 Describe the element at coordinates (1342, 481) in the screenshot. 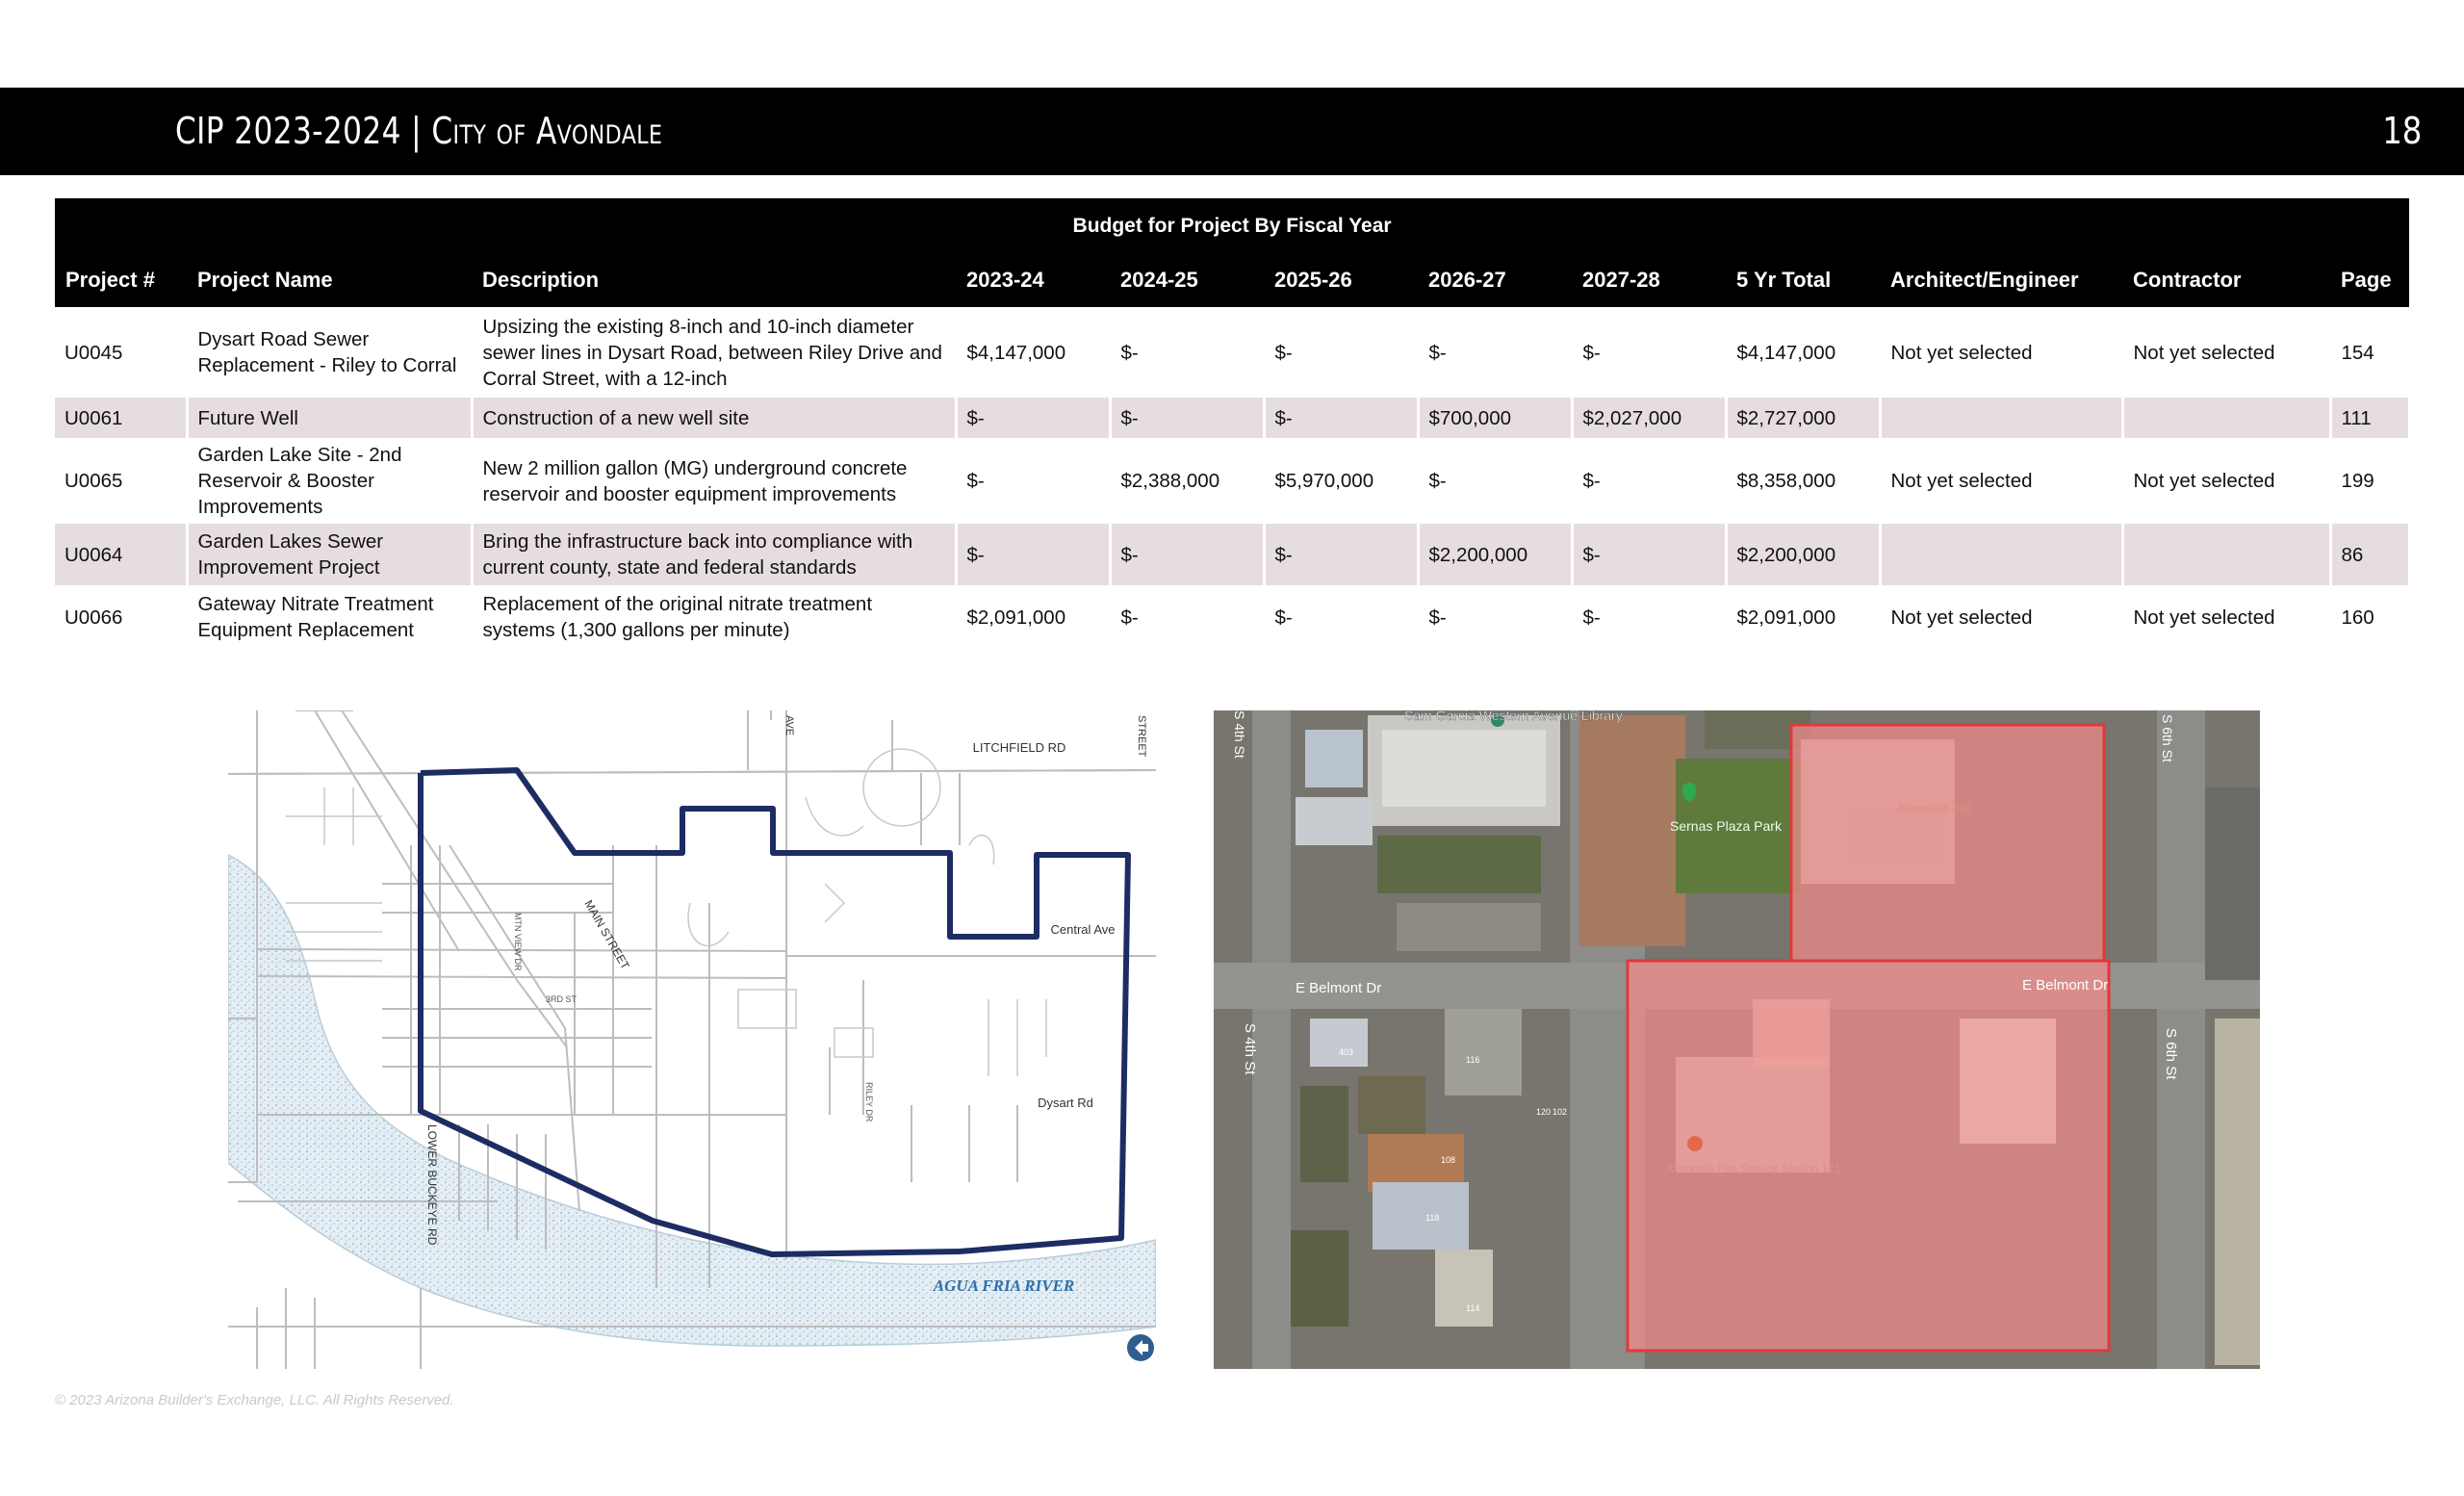

I see `cell-fy2526: $5,970,000` at that location.